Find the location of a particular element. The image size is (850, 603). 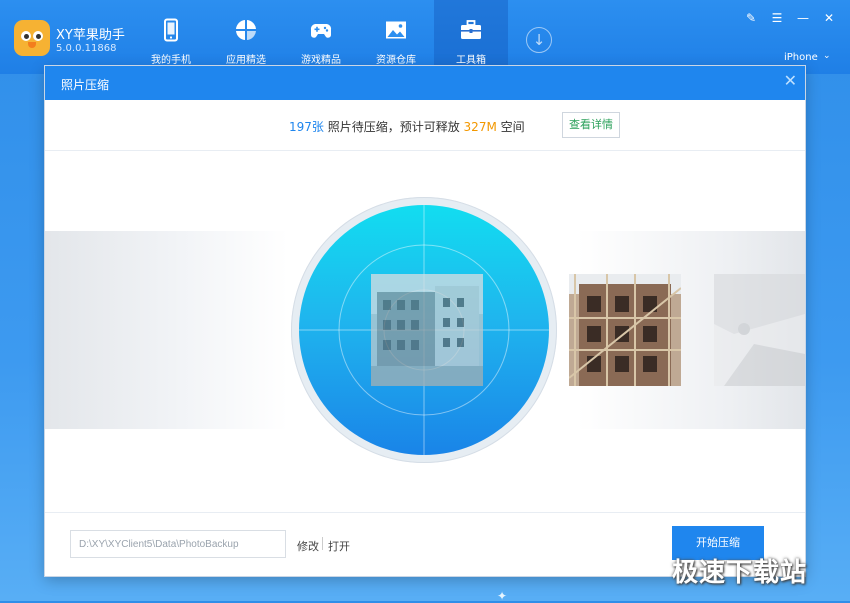

nav-item-toolbox: 工具箱 is located at coordinates (471, 34).